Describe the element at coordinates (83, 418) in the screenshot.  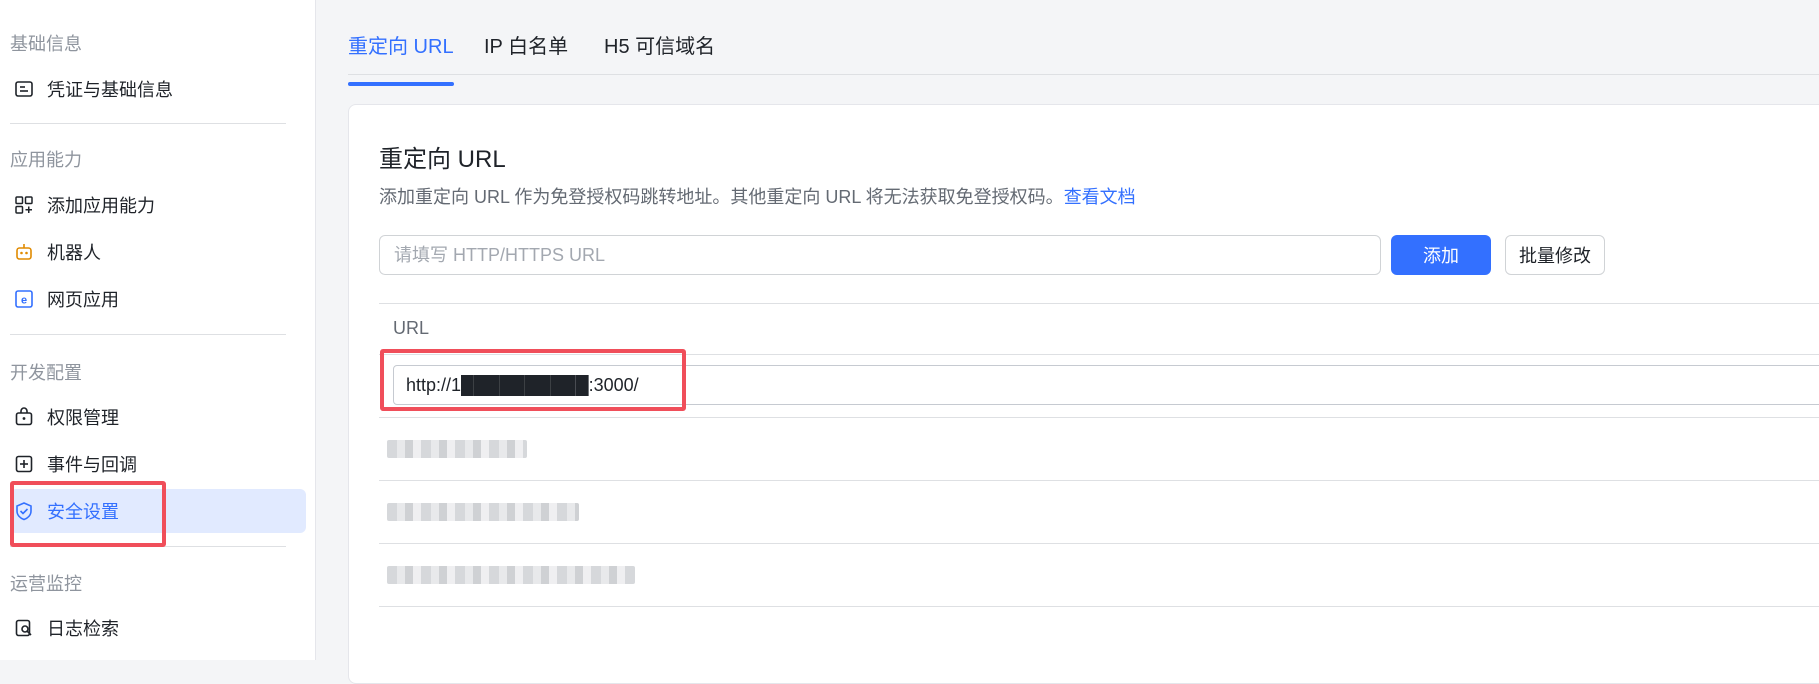
I see `sidebar-item-label: 权限管理` at that location.